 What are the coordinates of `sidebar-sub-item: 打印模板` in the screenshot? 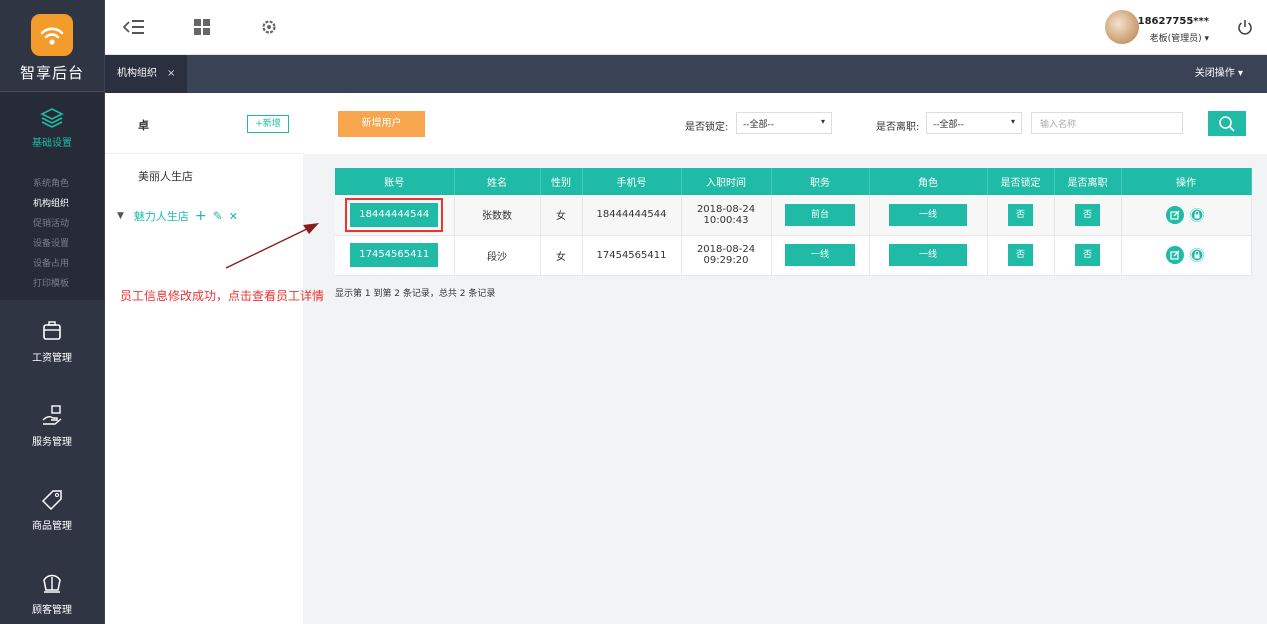 It's located at (52, 284).